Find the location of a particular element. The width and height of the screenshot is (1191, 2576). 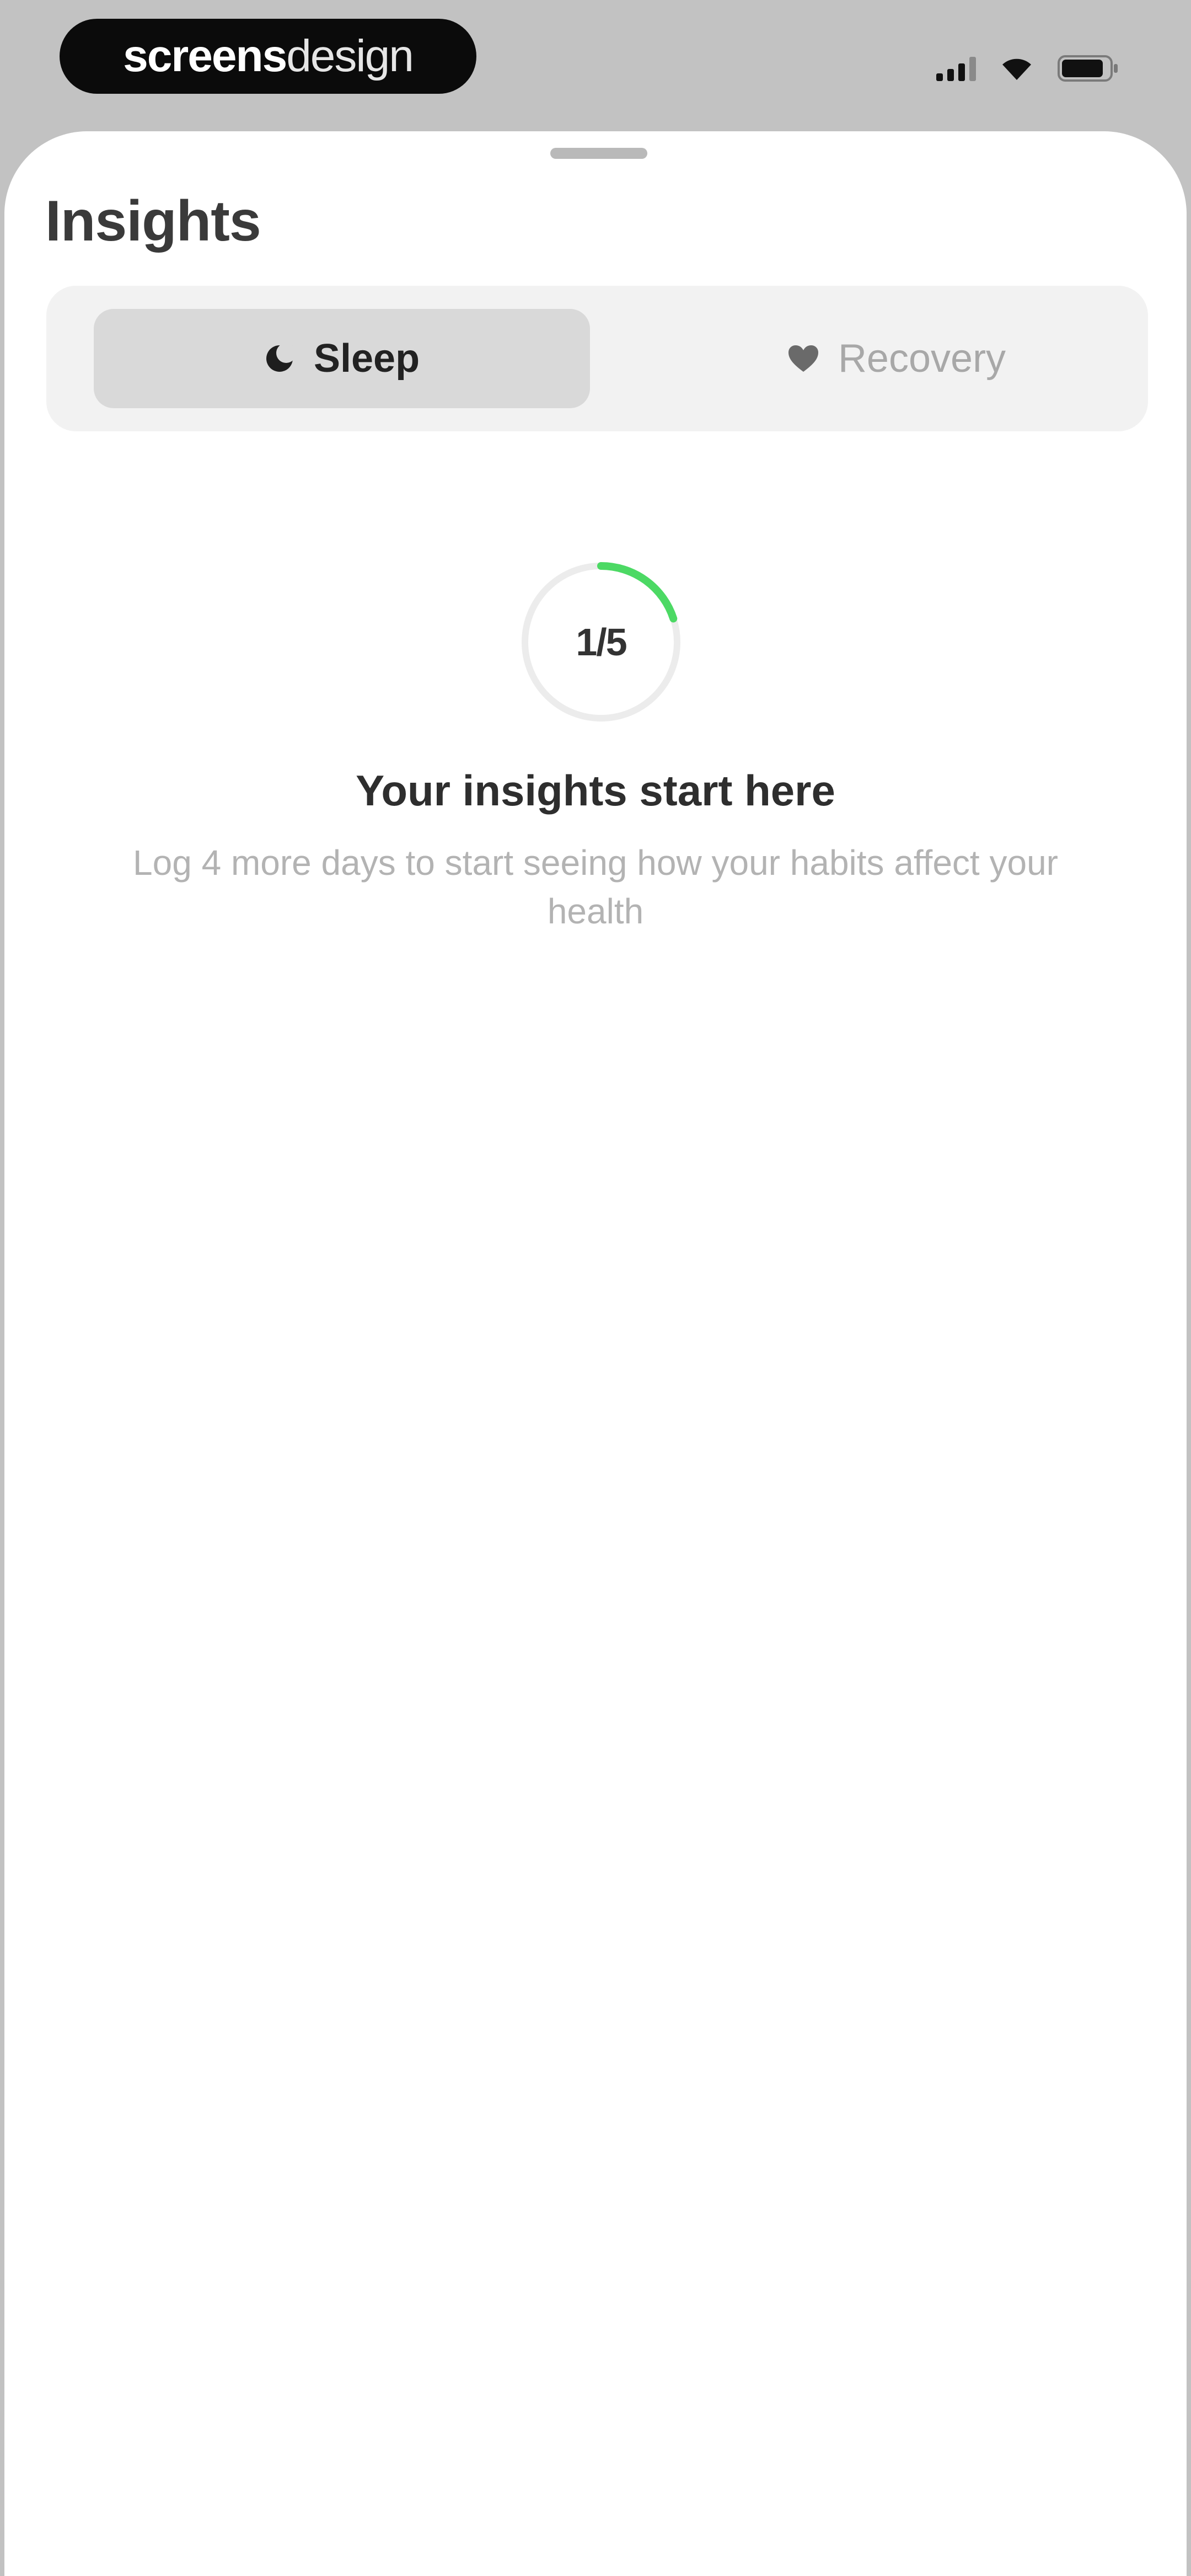

empty-state-title: Your insights start here is located at coordinates (595, 790).